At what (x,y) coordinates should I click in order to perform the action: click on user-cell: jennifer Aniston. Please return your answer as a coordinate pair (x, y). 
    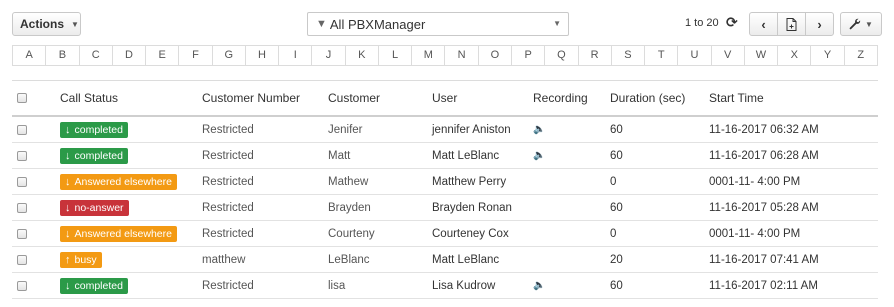
    Looking at the image, I should click on (471, 129).